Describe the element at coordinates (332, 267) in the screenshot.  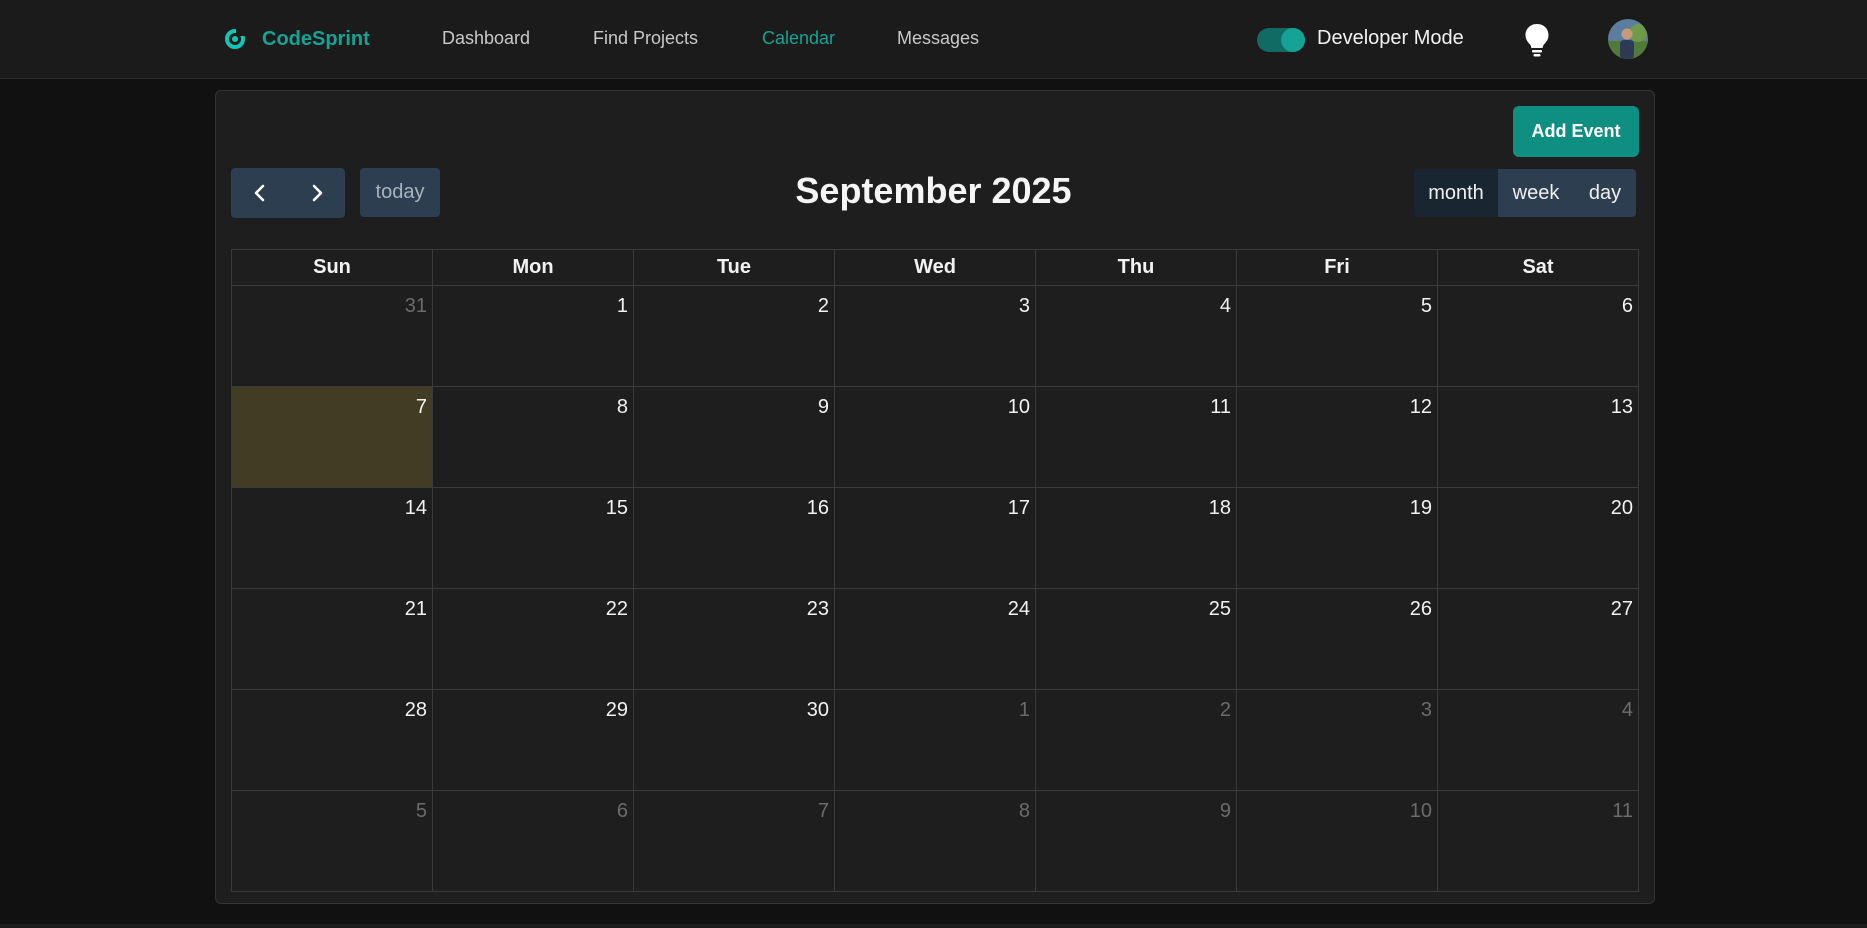
I see `weekday-header: Sun` at that location.